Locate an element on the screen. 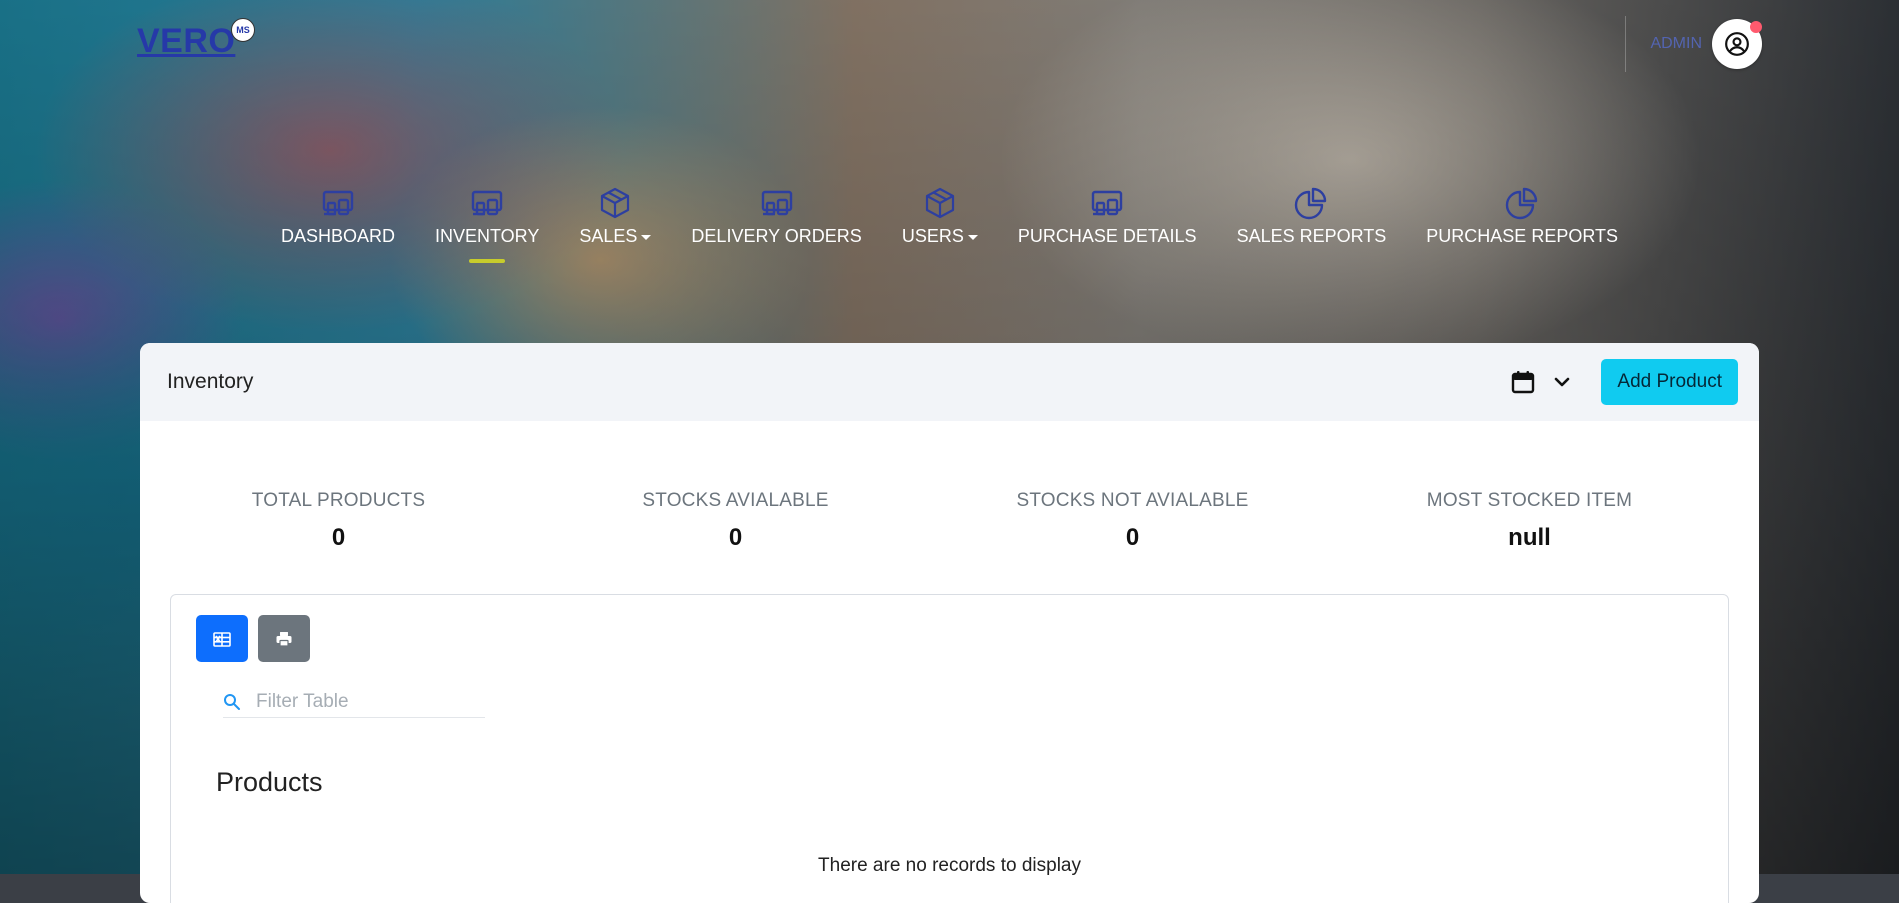 The width and height of the screenshot is (1899, 903). export-excel-button is located at coordinates (222, 638).